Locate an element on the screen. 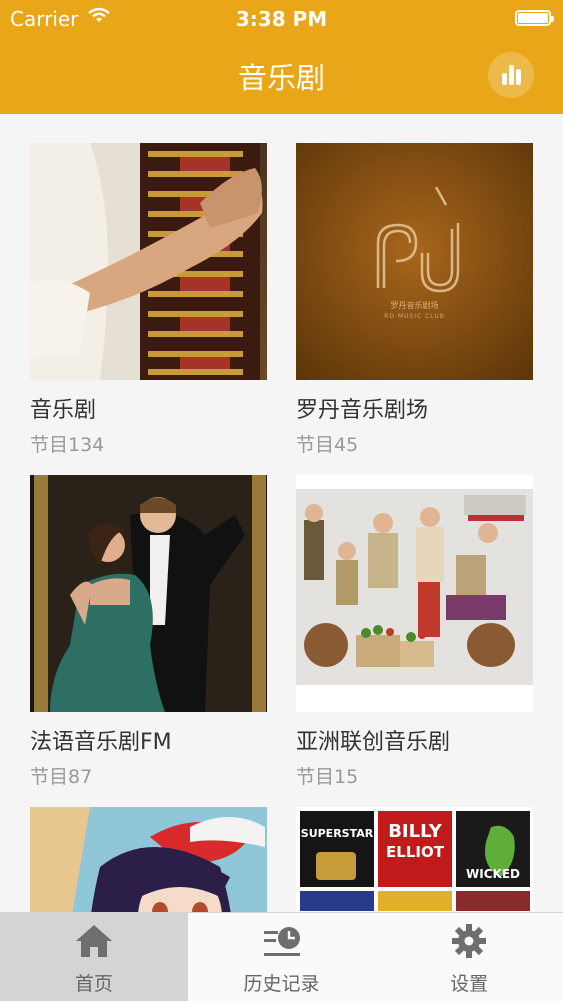 This screenshot has height=1001, width=563. now-playing-button is located at coordinates (511, 75).